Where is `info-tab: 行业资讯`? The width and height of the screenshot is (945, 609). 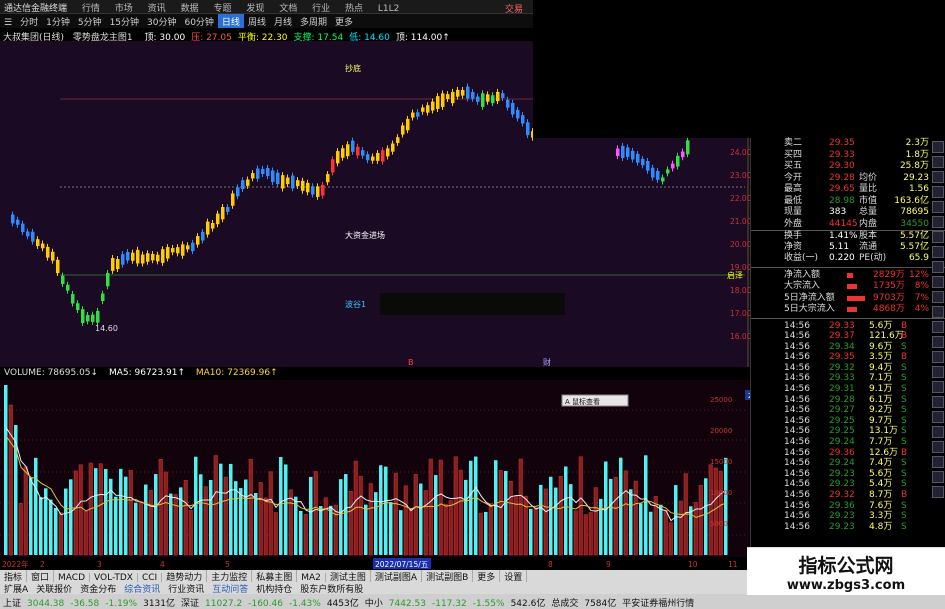
info-tab: 行业资讯 is located at coordinates (186, 588).